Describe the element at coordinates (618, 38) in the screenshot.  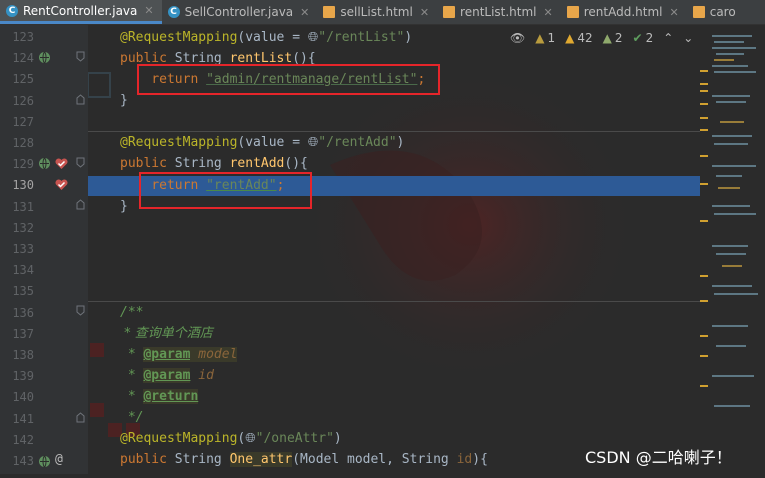
I see `typo-value: 2` at that location.